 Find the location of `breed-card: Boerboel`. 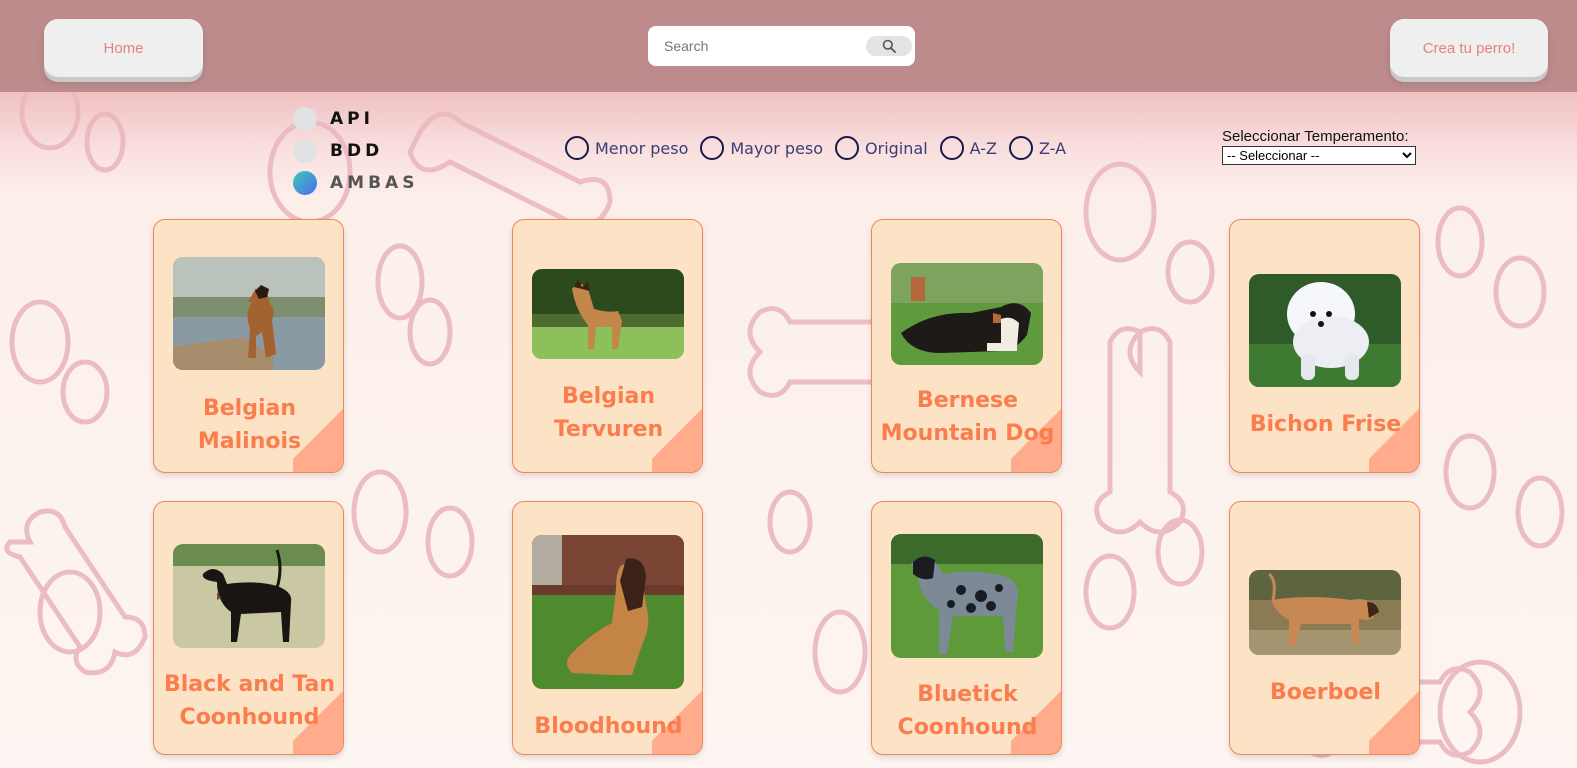

breed-card: Boerboel is located at coordinates (1324, 628).